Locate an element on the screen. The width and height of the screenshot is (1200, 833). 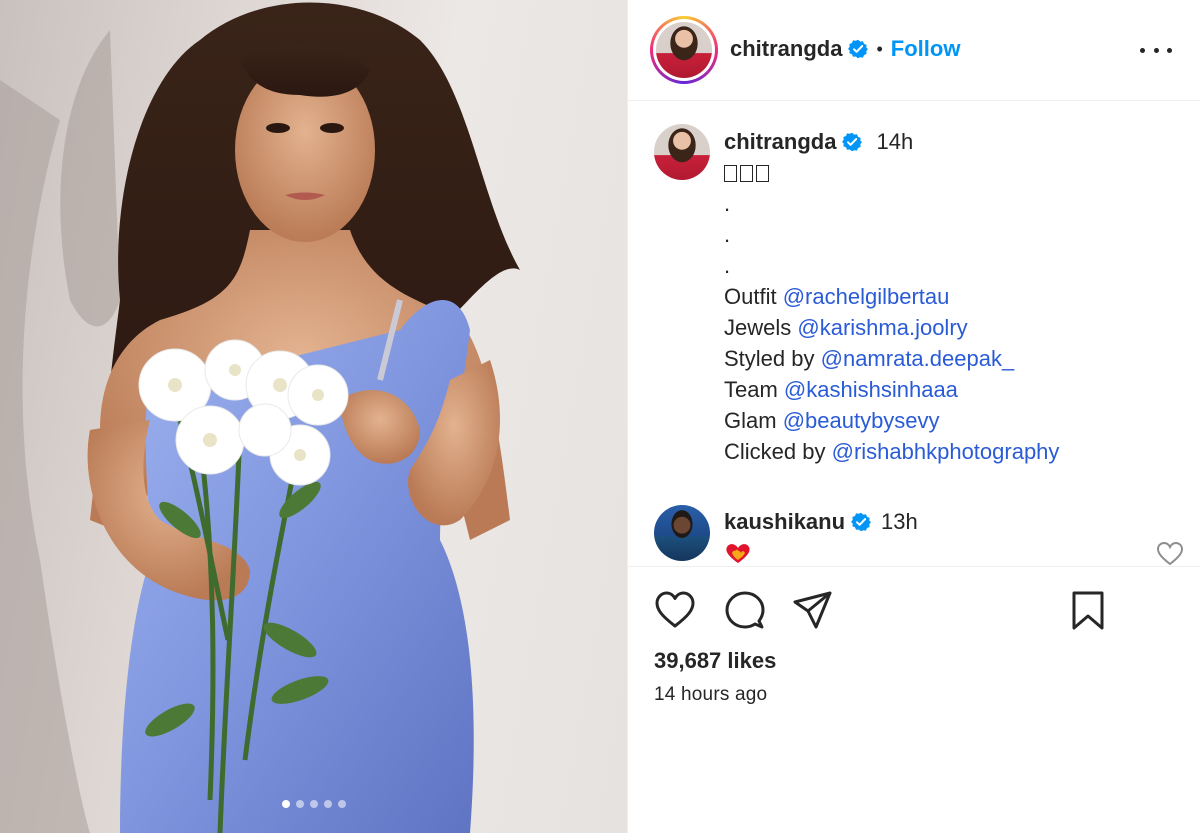
caption-emoji-line is located at coordinates (954, 172).